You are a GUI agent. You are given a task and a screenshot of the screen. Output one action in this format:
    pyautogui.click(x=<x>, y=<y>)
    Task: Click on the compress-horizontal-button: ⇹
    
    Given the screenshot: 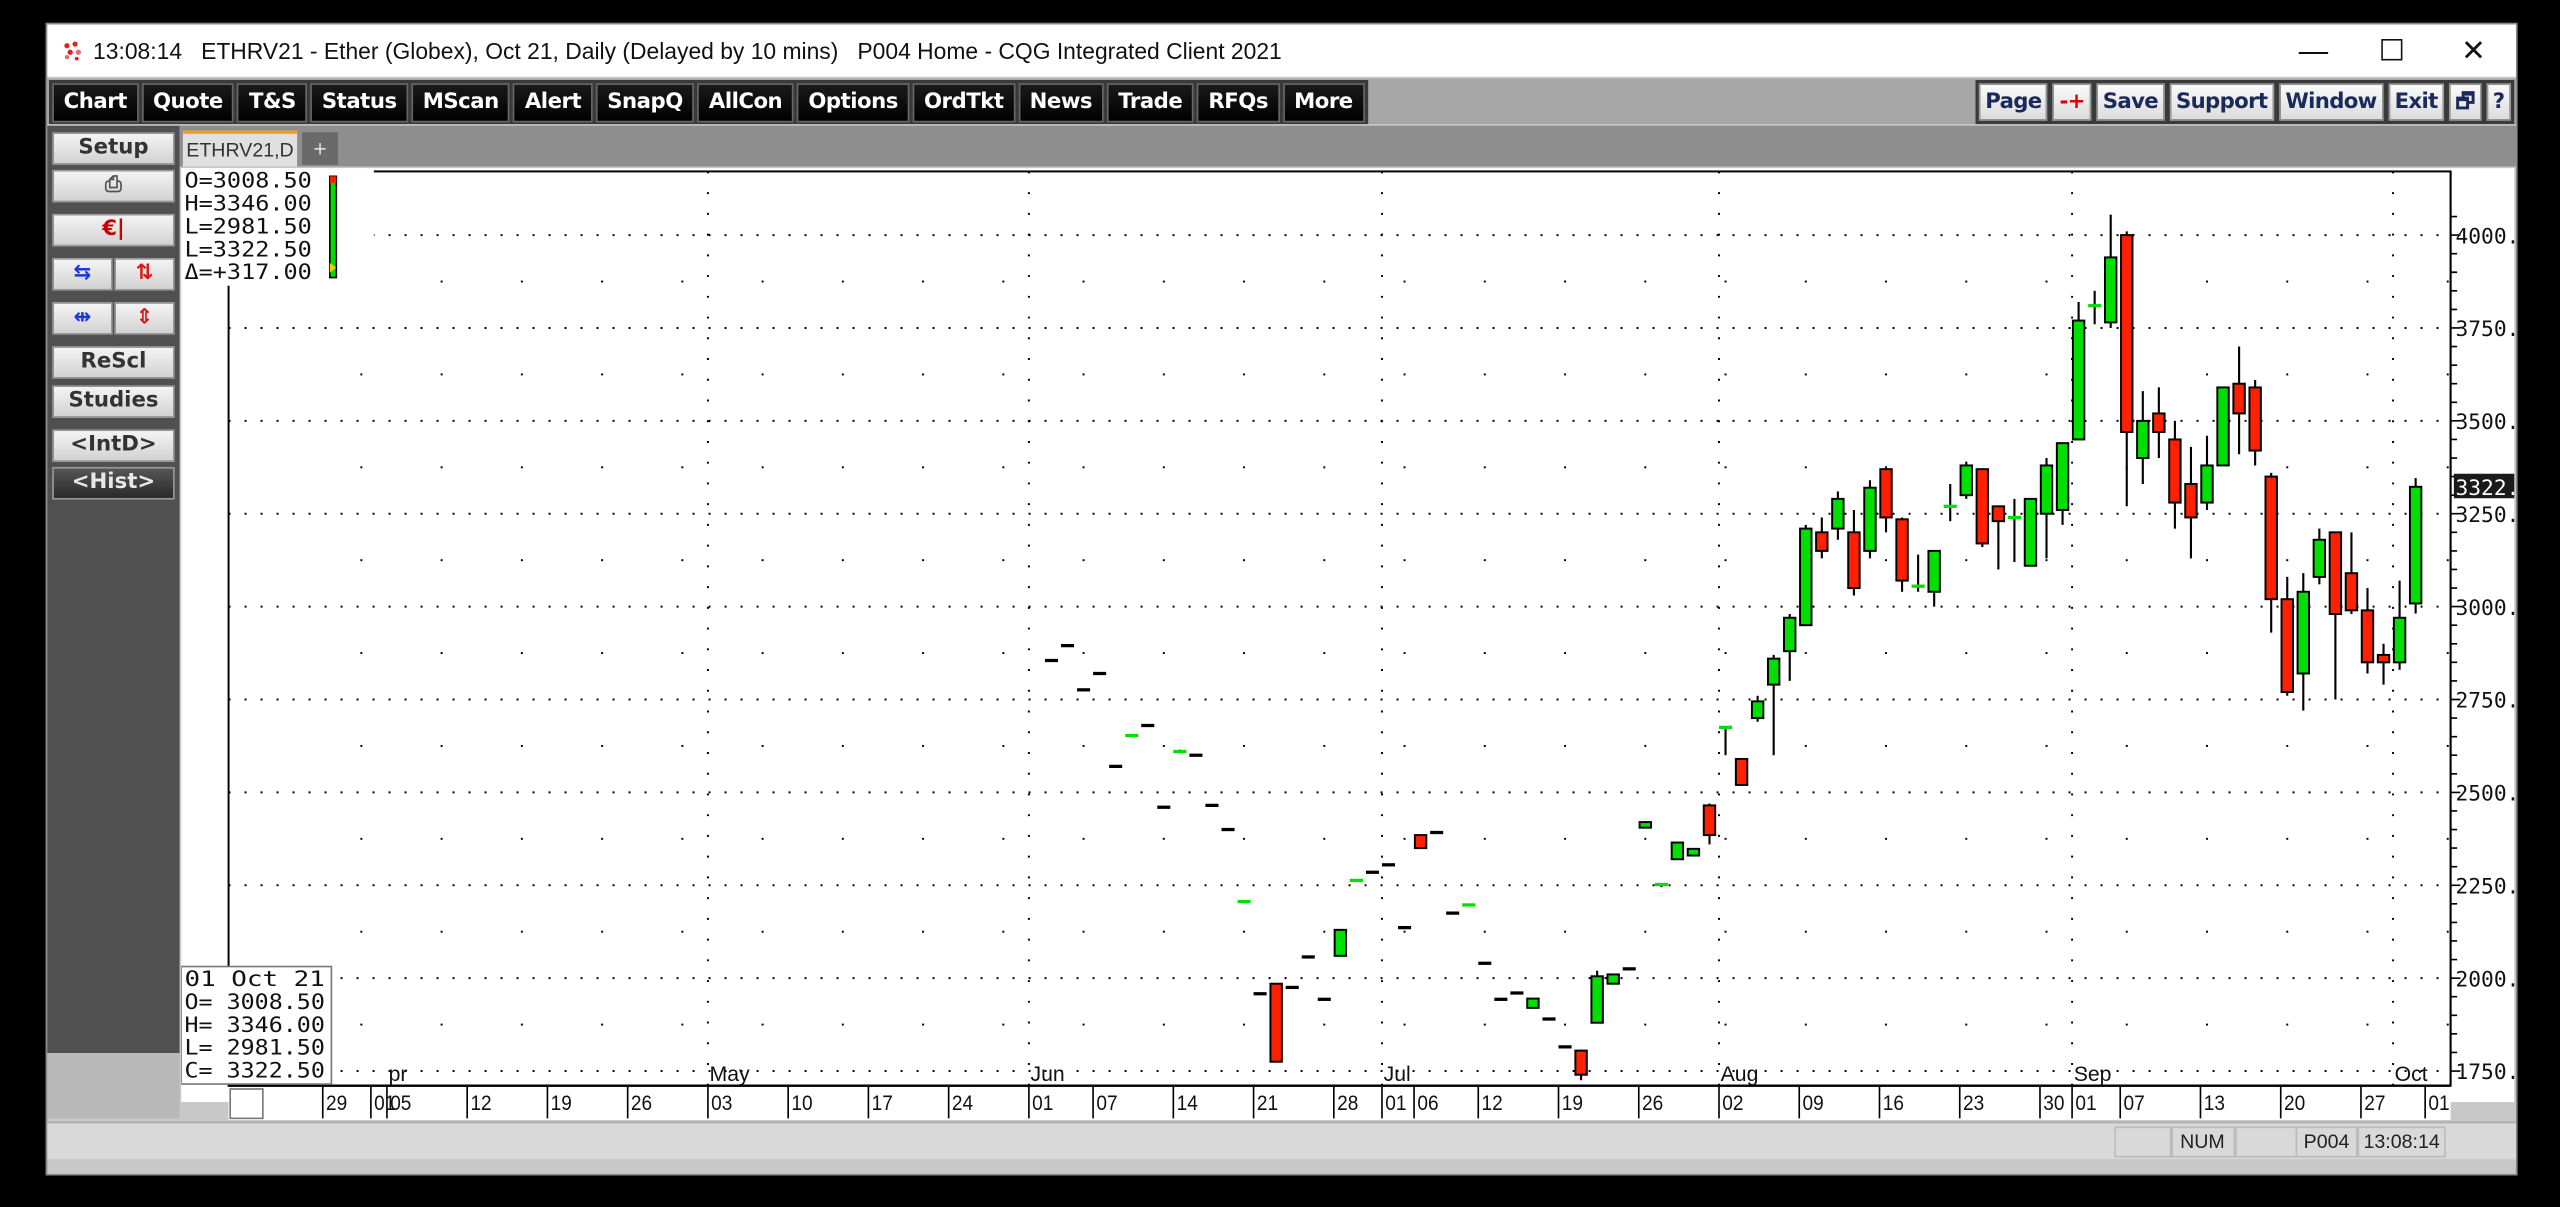 What is the action you would take?
    pyautogui.click(x=82, y=318)
    